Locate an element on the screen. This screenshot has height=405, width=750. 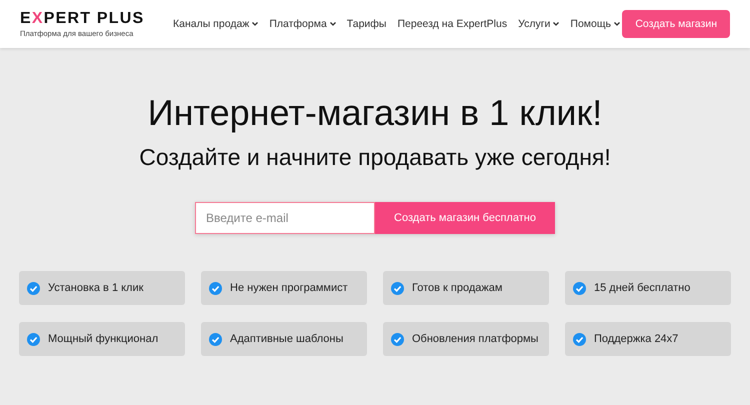
nav-link: Услуги is located at coordinates (539, 24).